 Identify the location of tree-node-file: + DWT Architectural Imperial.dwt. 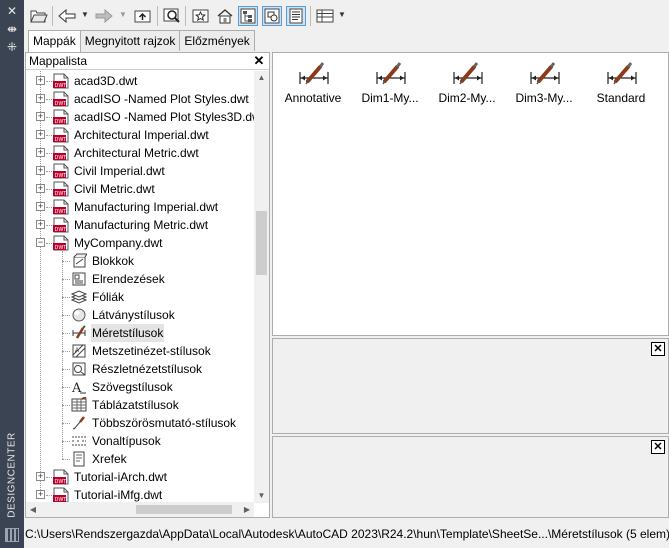
(140, 135).